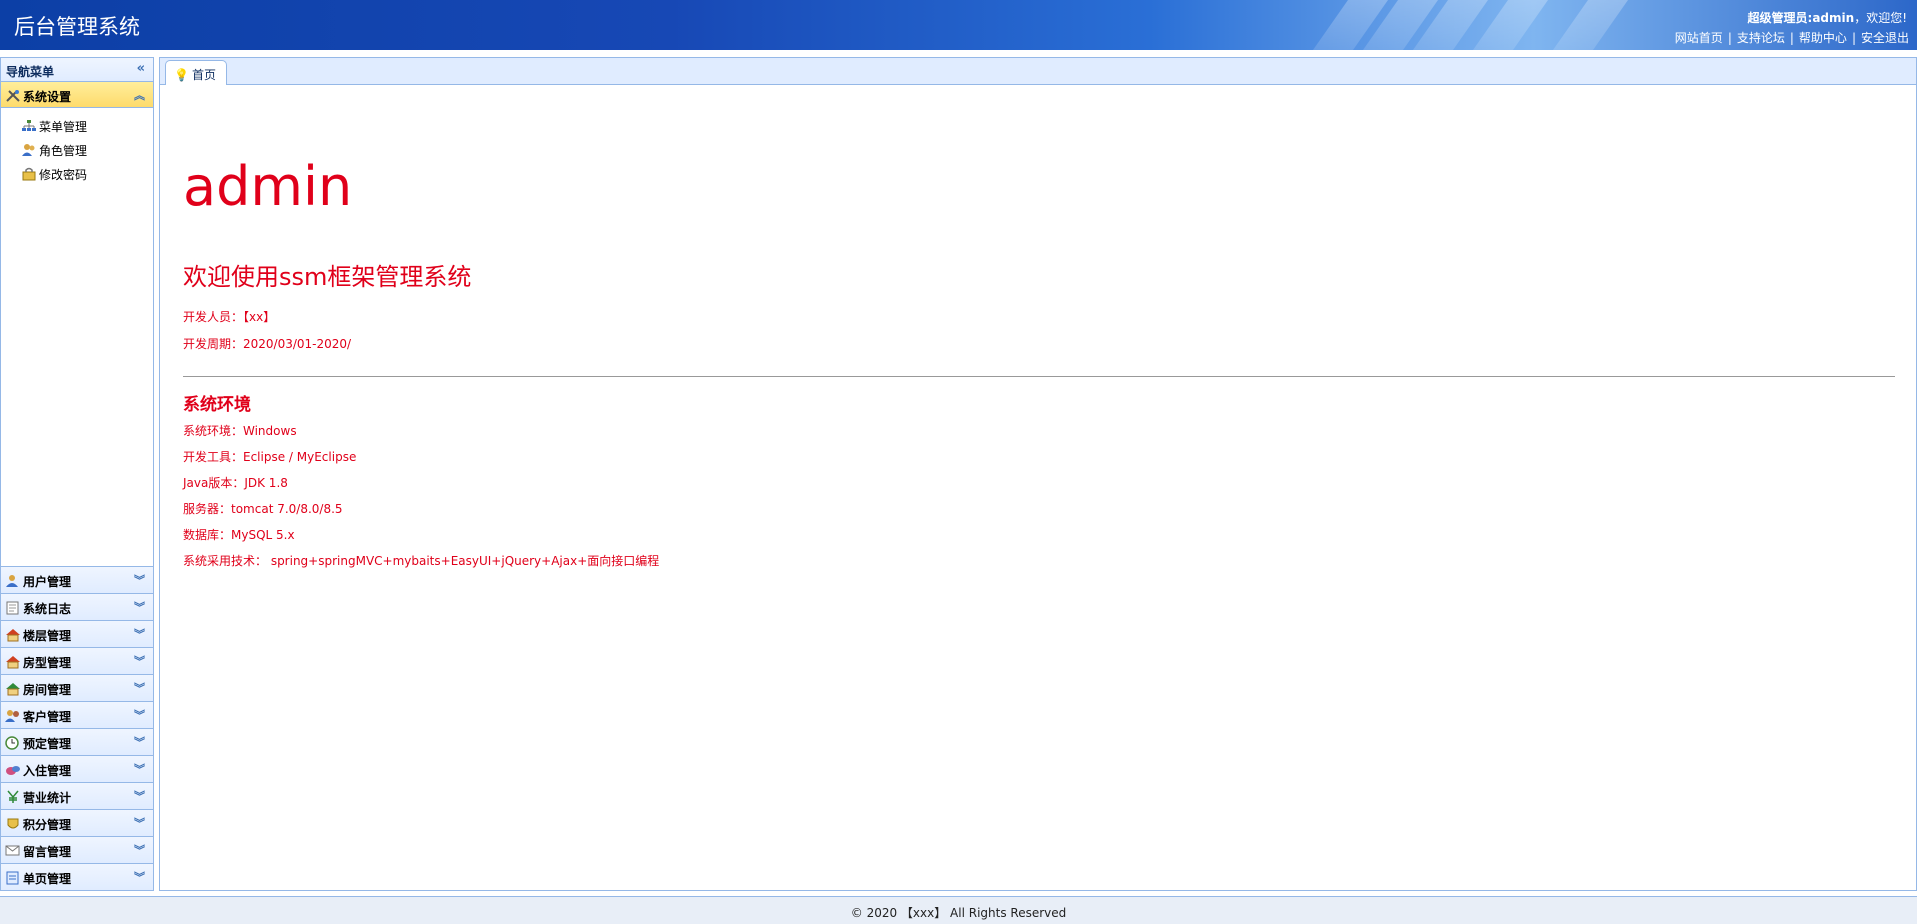 The height and width of the screenshot is (924, 1917). Describe the element at coordinates (47, 852) in the screenshot. I see `section-label: 留言管理` at that location.